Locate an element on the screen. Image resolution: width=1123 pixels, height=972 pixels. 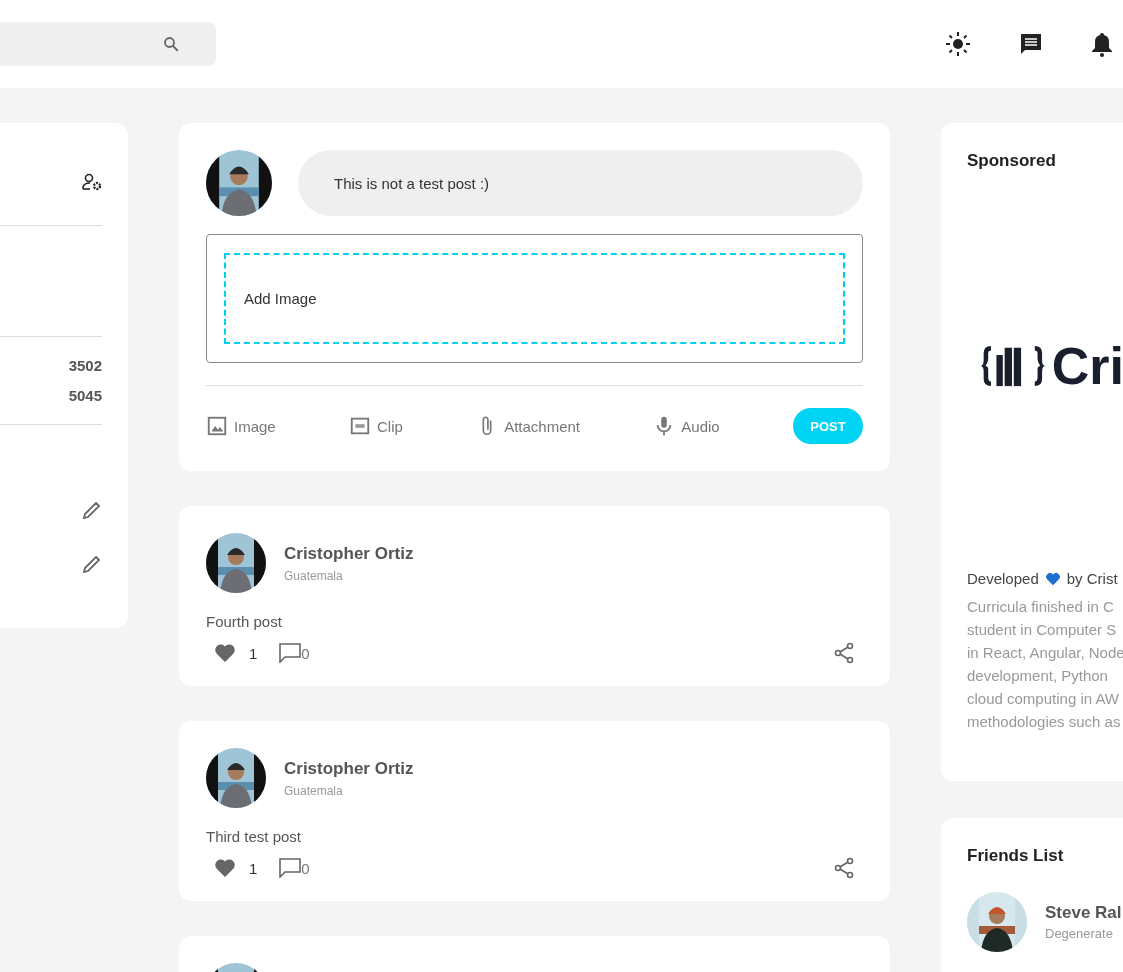
attach-image-button: Image is located at coordinates (241, 426).